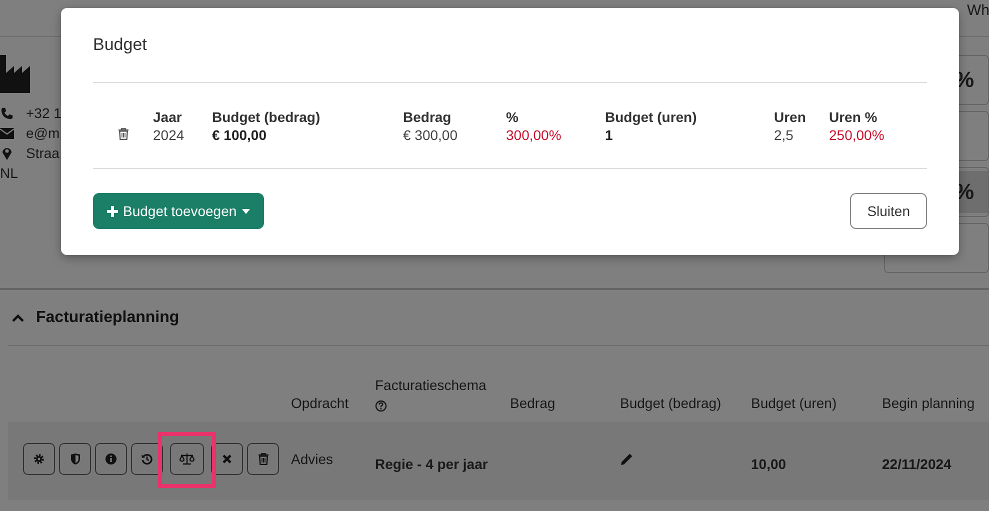 Image resolution: width=989 pixels, height=511 pixels. What do you see at coordinates (513, 117) in the screenshot?
I see `column-header: %` at bounding box center [513, 117].